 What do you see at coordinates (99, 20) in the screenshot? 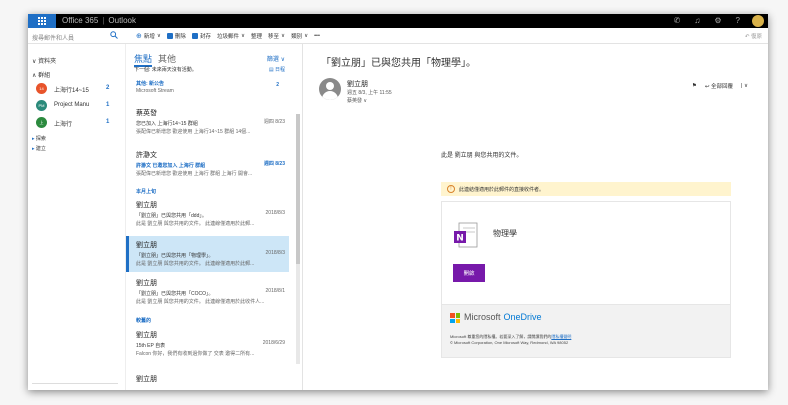
I see `app-brand: Office 365 | Outlook` at bounding box center [99, 20].